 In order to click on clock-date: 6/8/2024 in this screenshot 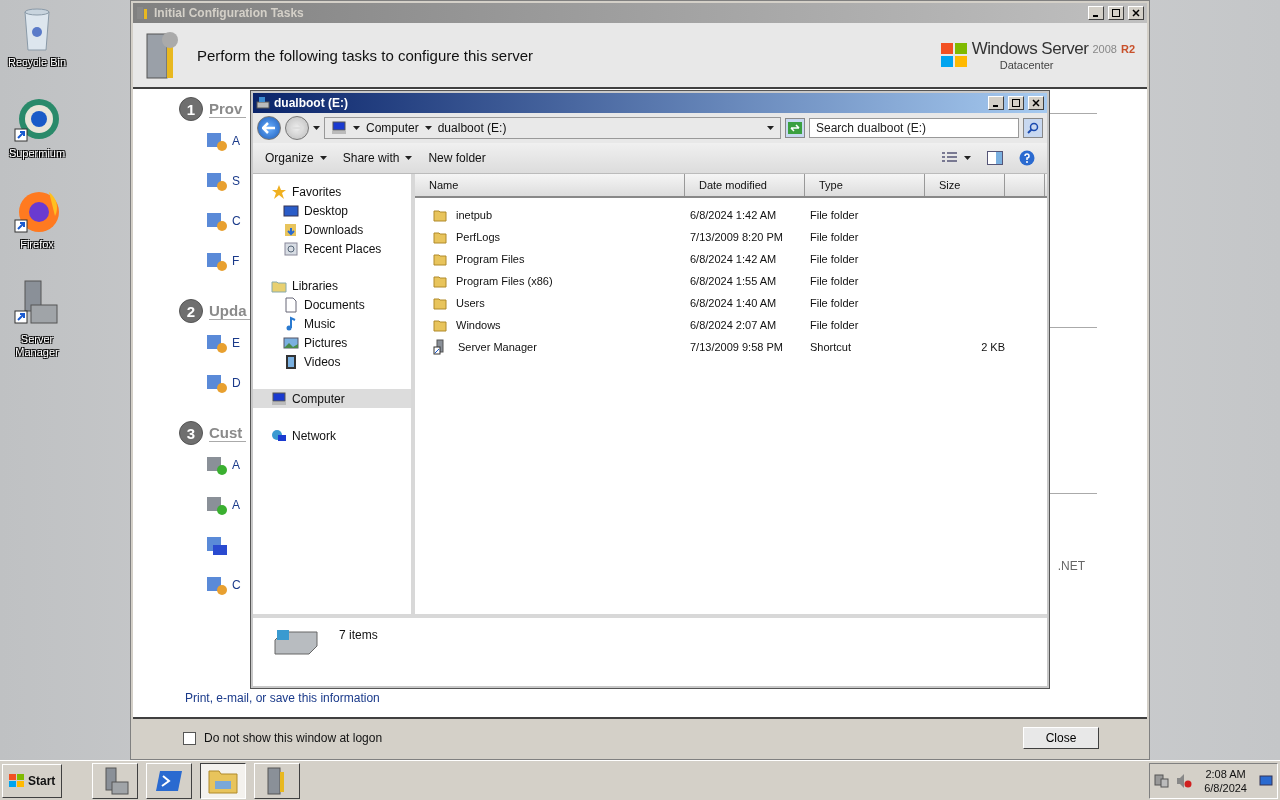, I will do `click(1225, 787)`.